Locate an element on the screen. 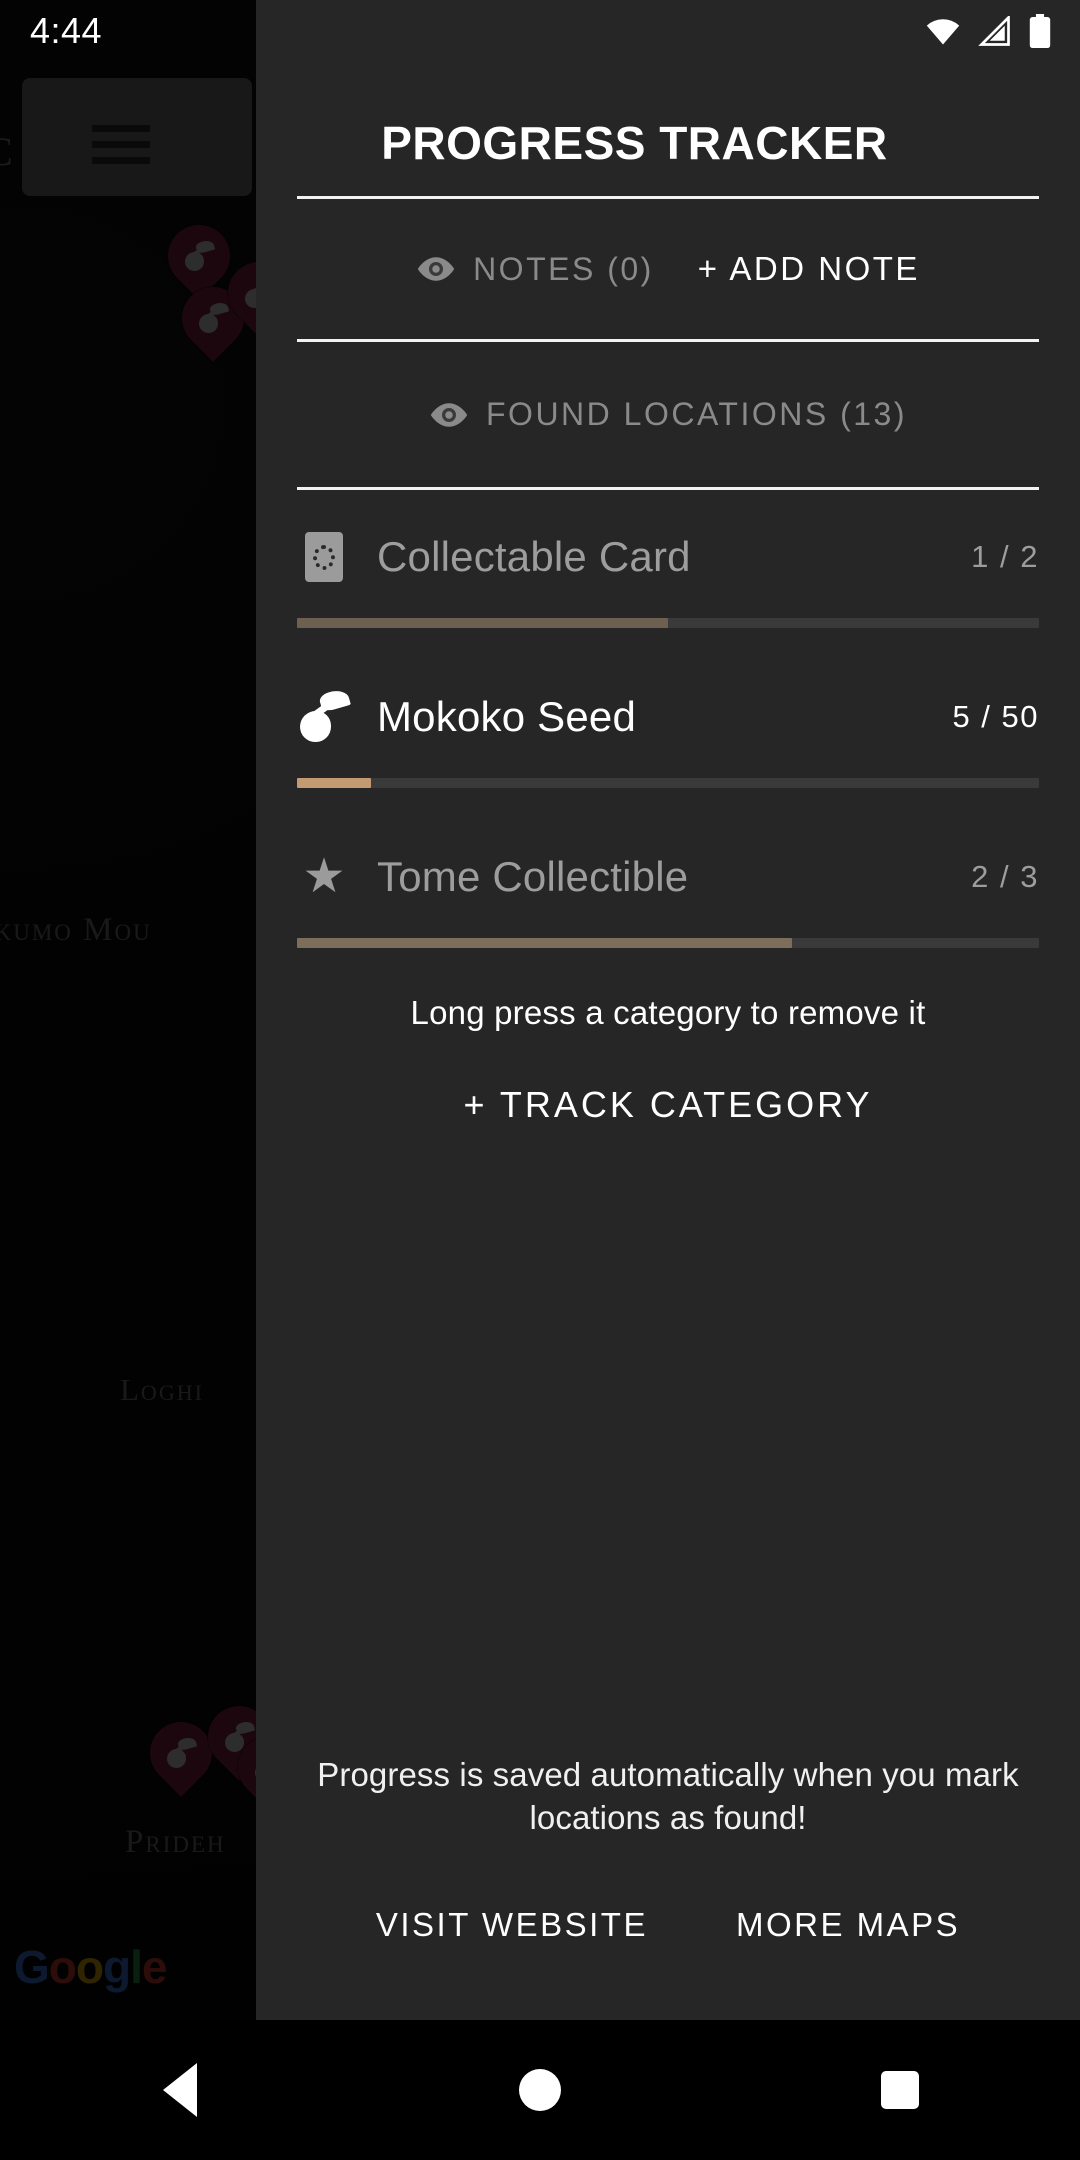 The image size is (1080, 2160). category-count: 2 / 3 is located at coordinates (1005, 876).